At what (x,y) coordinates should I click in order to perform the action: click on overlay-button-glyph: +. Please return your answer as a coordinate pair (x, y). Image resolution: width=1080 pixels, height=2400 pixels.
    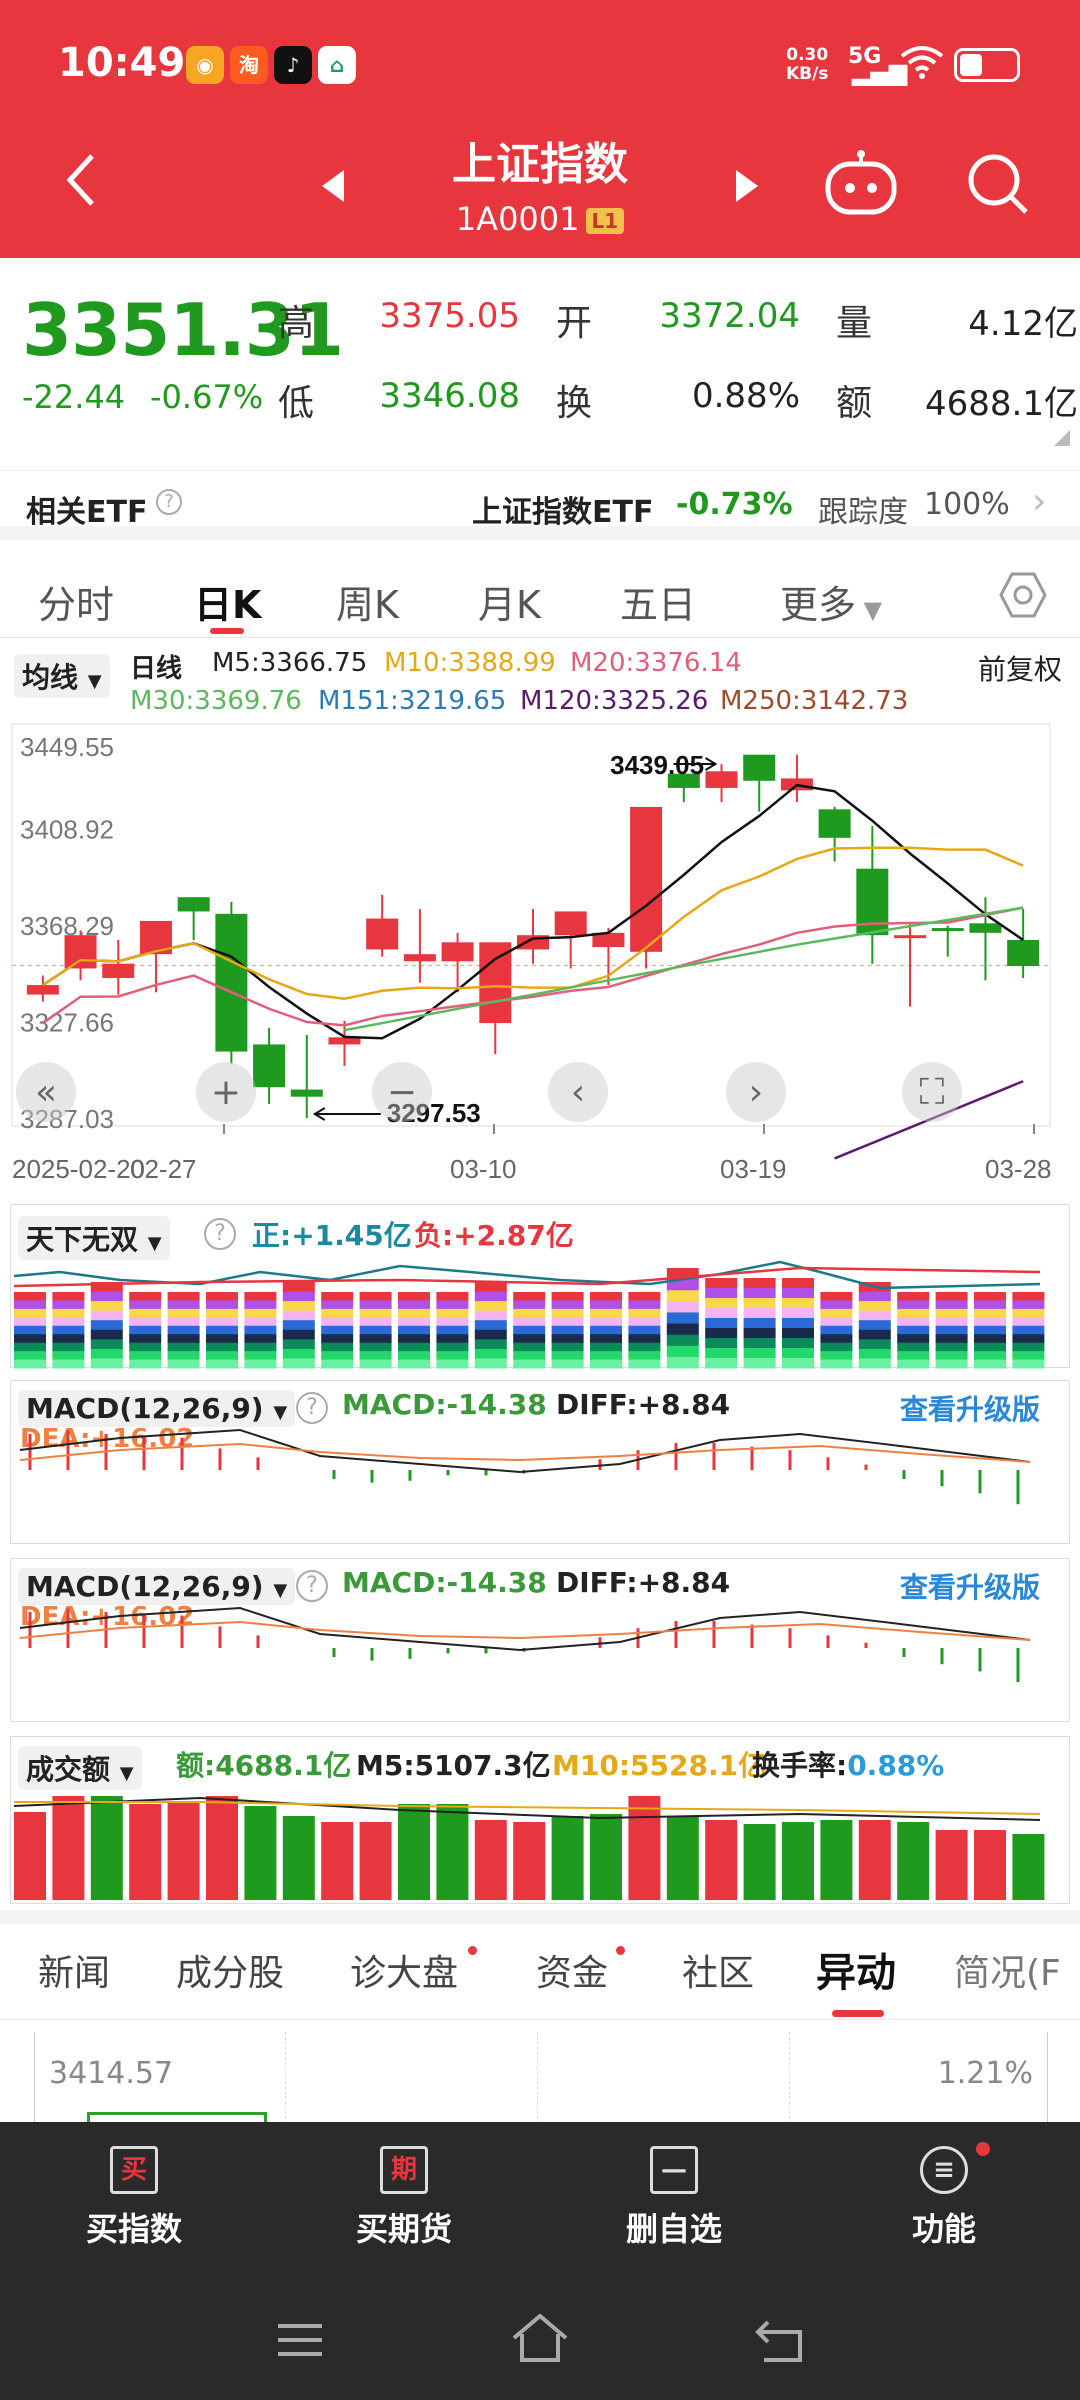
    Looking at the image, I should click on (226, 1092).